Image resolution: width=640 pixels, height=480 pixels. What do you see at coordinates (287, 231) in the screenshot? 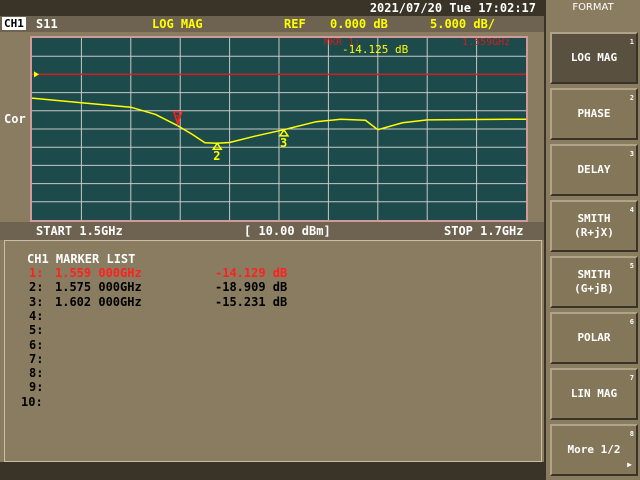
I see `source-power: [ 10.00 dBm]` at bounding box center [287, 231].